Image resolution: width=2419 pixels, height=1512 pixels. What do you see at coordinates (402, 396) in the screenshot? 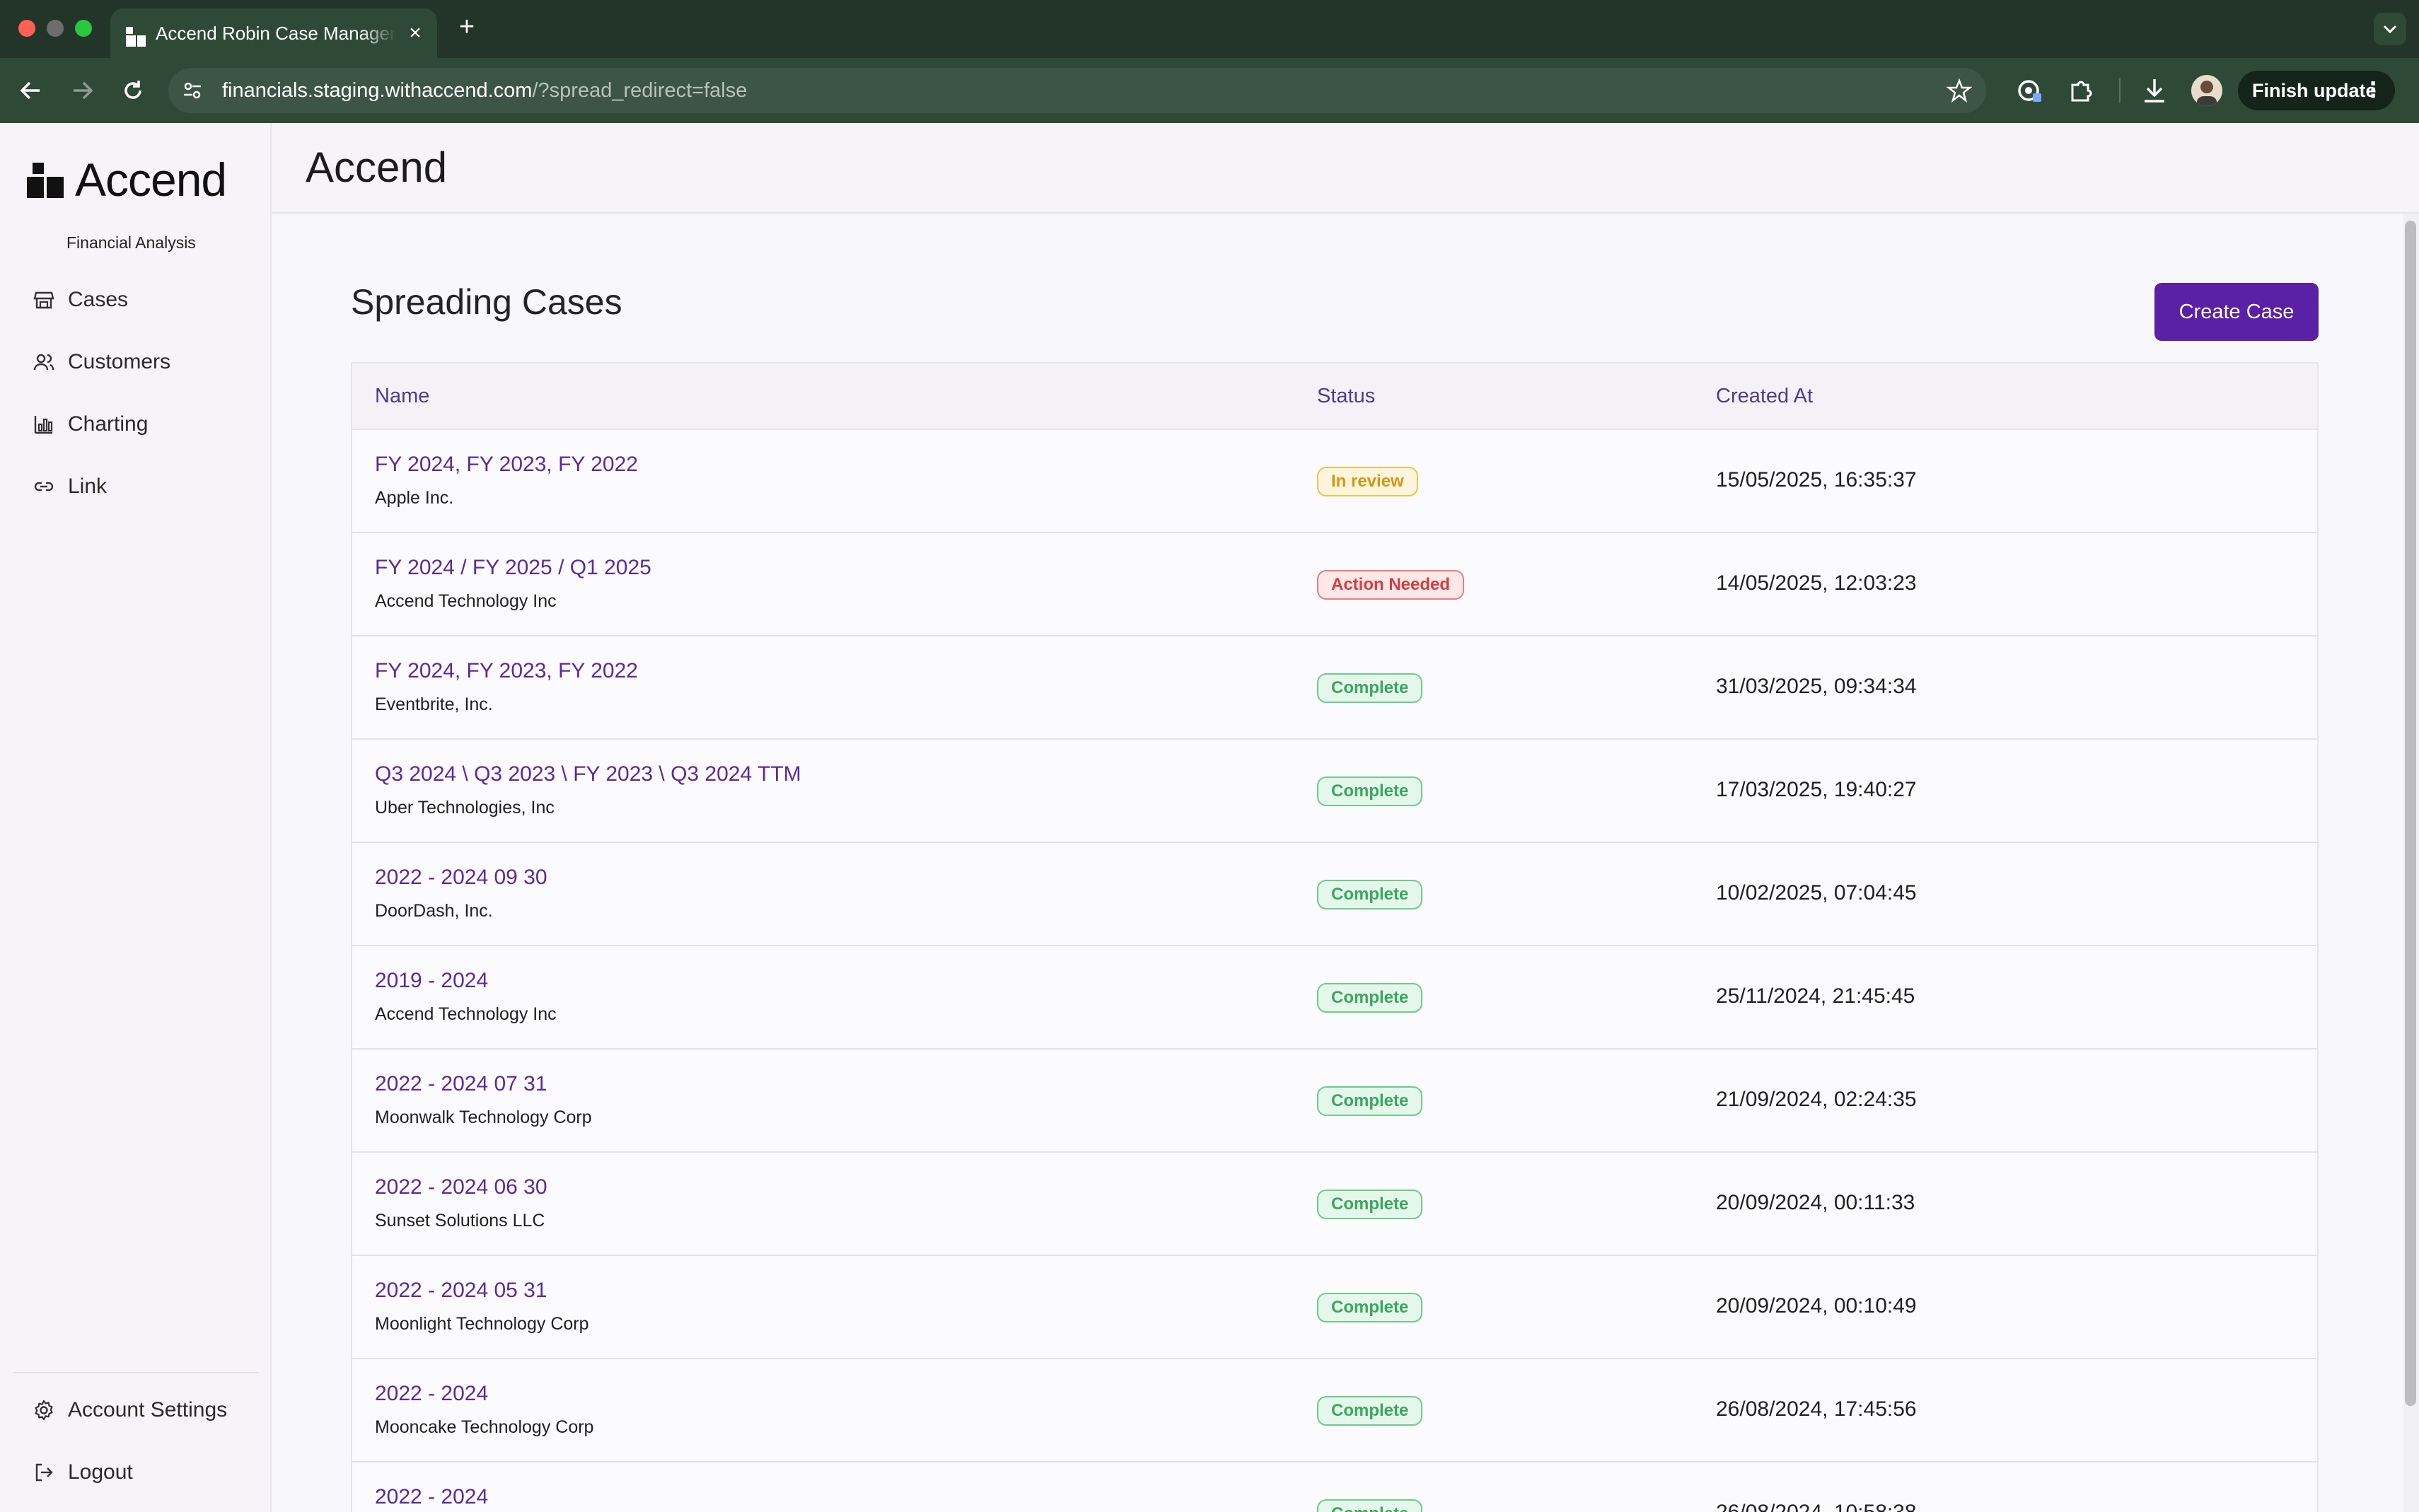
I see `column-header-name: Name` at bounding box center [402, 396].